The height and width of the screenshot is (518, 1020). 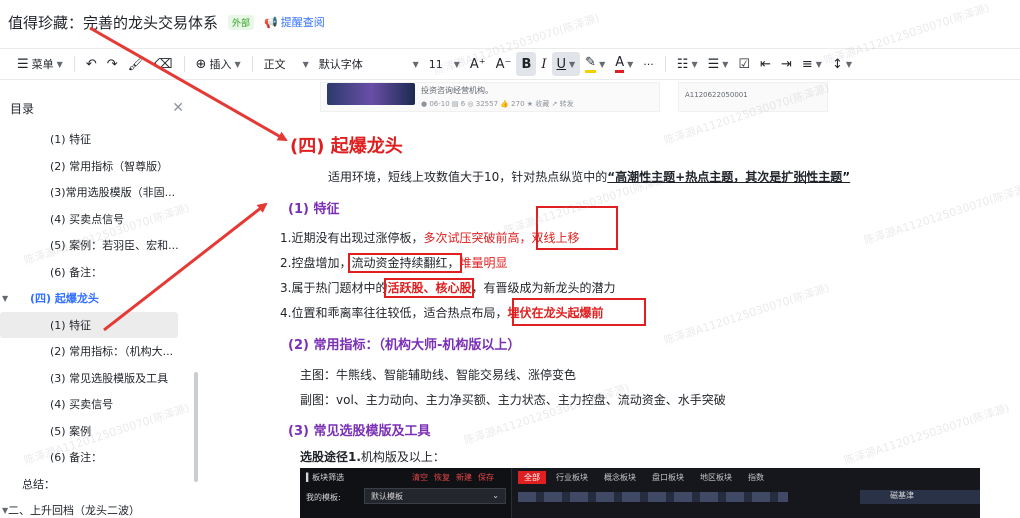 What do you see at coordinates (100, 139) in the screenshot?
I see `toc-item: (1) 特征` at bounding box center [100, 139].